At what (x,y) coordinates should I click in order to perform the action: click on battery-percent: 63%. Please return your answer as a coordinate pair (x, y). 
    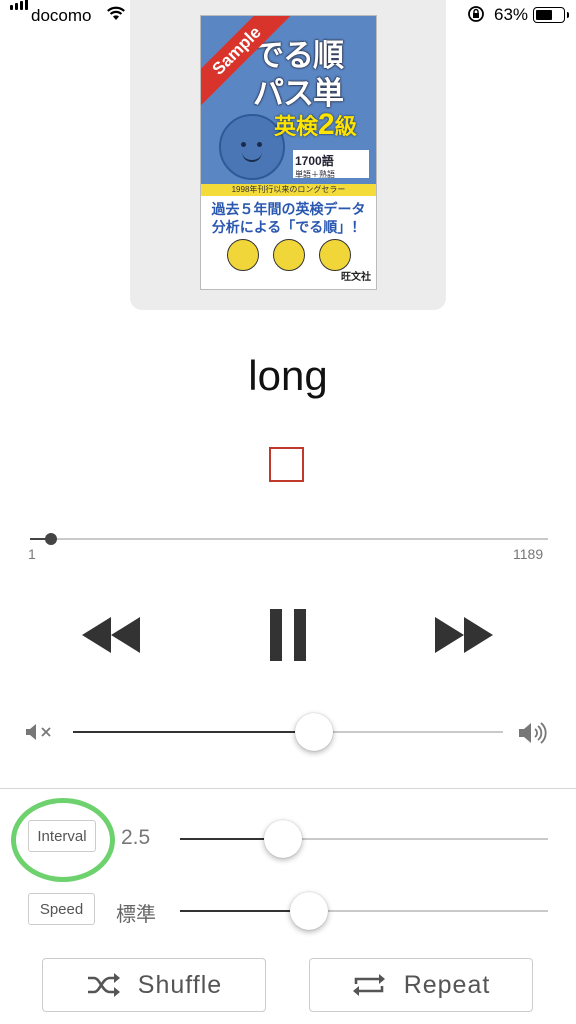
    Looking at the image, I should click on (511, 14).